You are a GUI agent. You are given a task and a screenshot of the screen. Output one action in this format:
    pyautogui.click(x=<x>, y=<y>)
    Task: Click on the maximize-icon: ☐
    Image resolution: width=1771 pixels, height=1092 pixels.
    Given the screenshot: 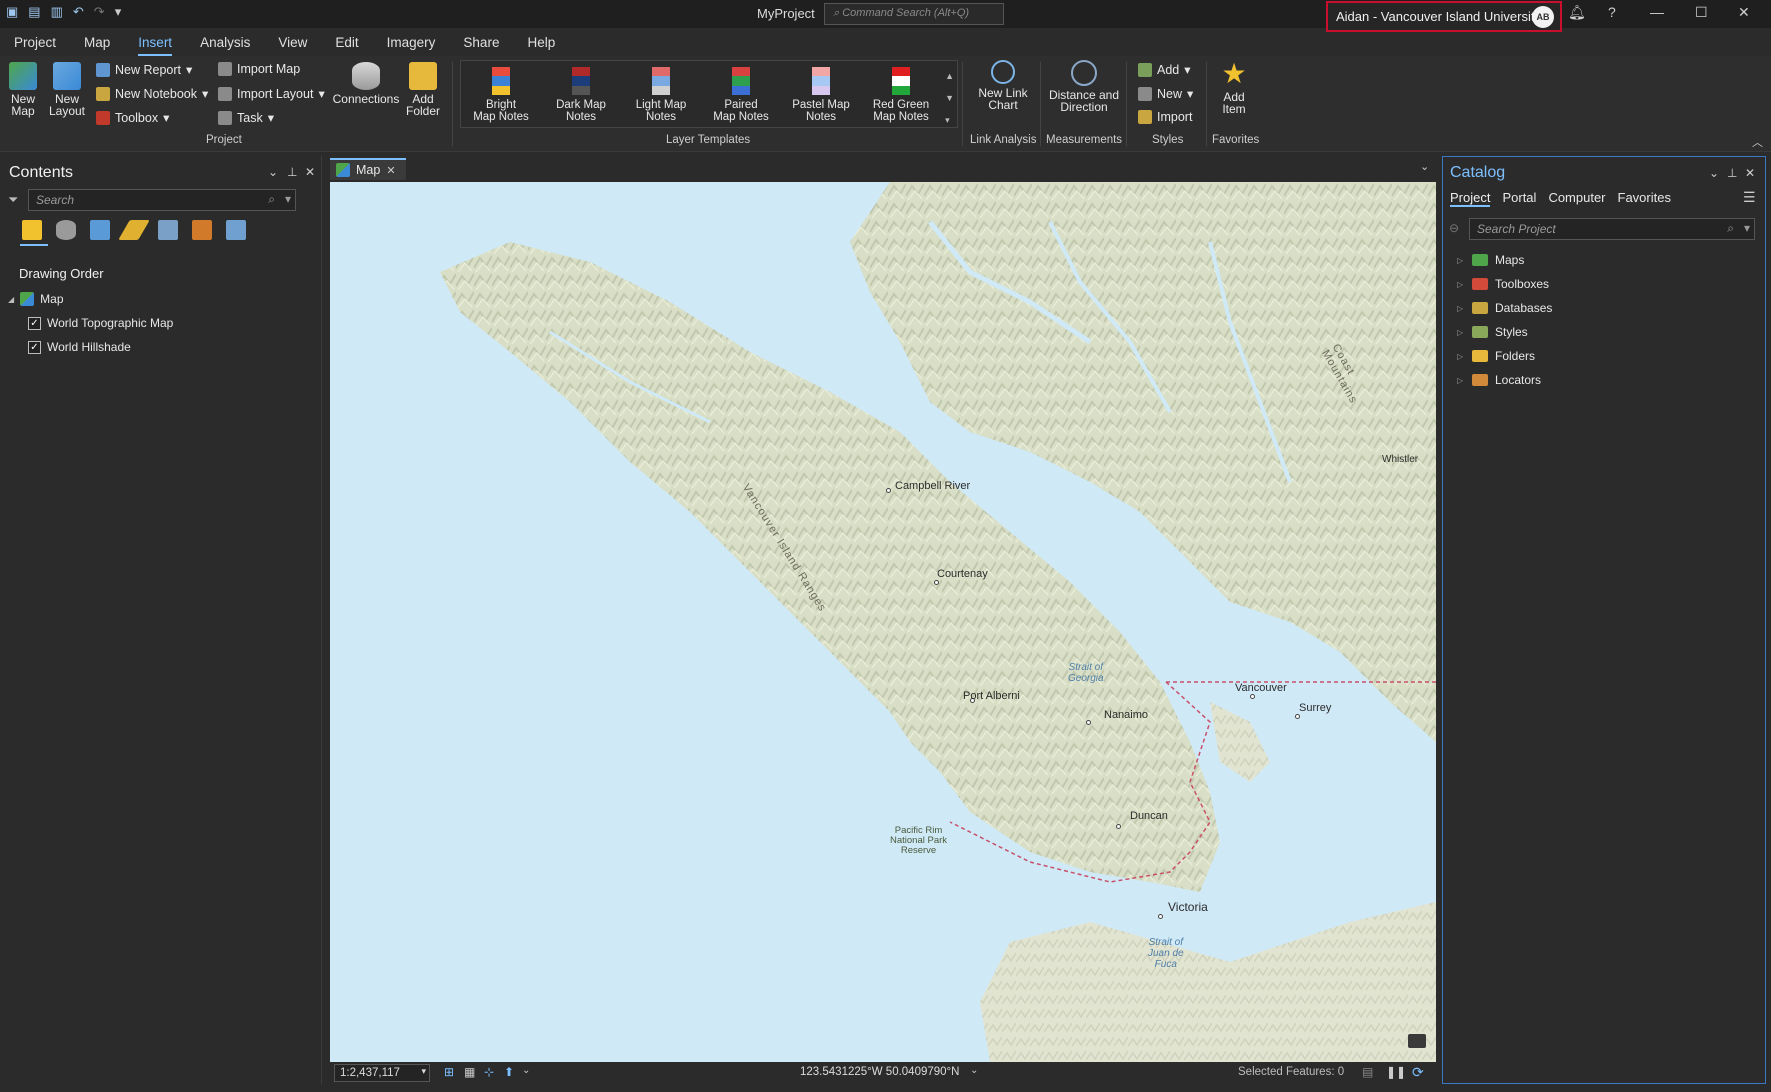 What is the action you would take?
    pyautogui.click(x=1701, y=12)
    